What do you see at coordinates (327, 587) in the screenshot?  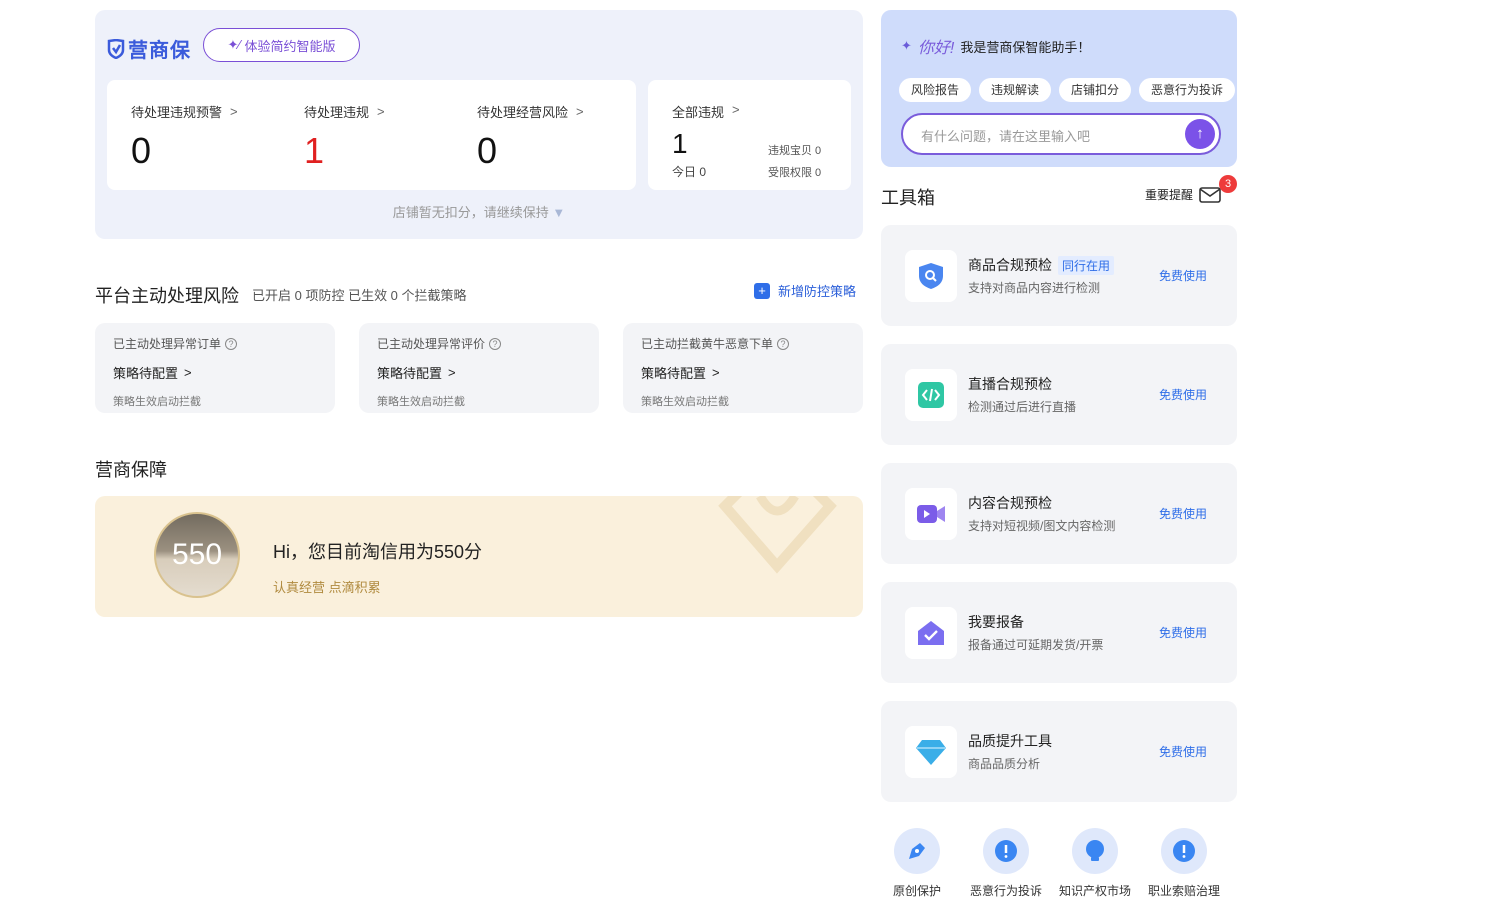 I see `credit-slogan: 认真经营 点滴积累` at bounding box center [327, 587].